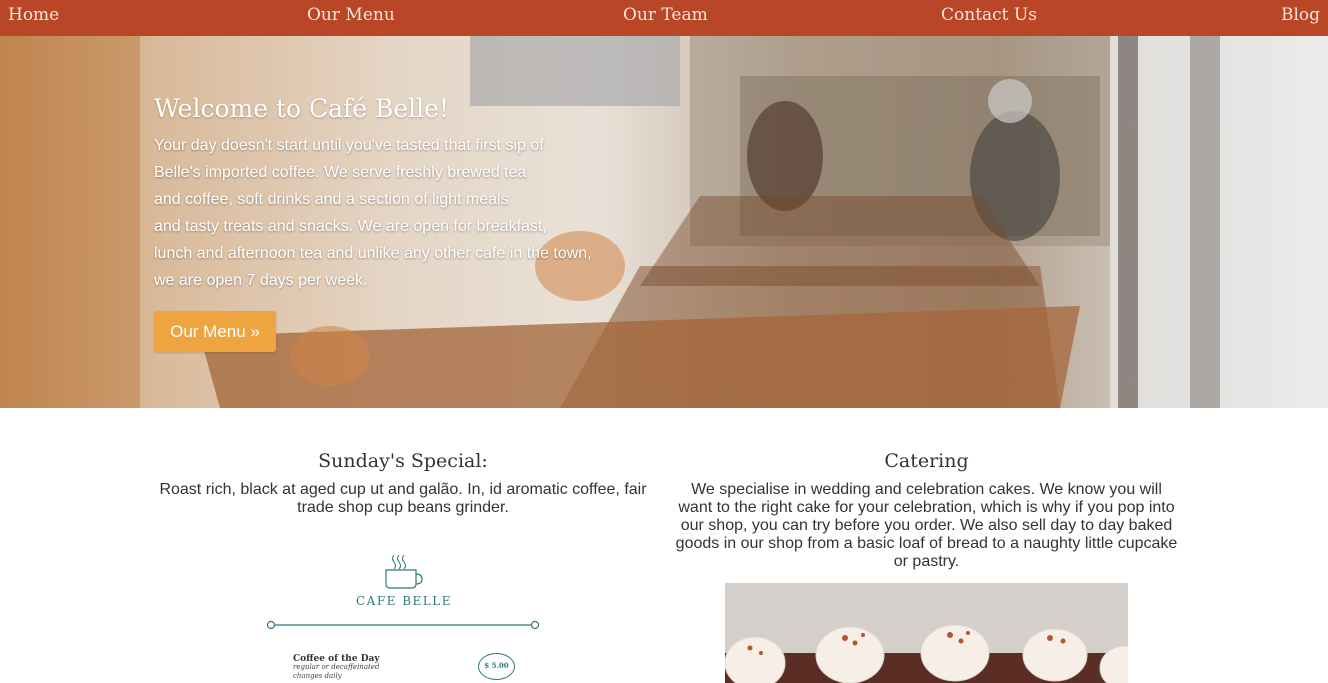 Image resolution: width=1328 pixels, height=683 pixels. I want to click on cupcakes-photo, so click(926, 633).